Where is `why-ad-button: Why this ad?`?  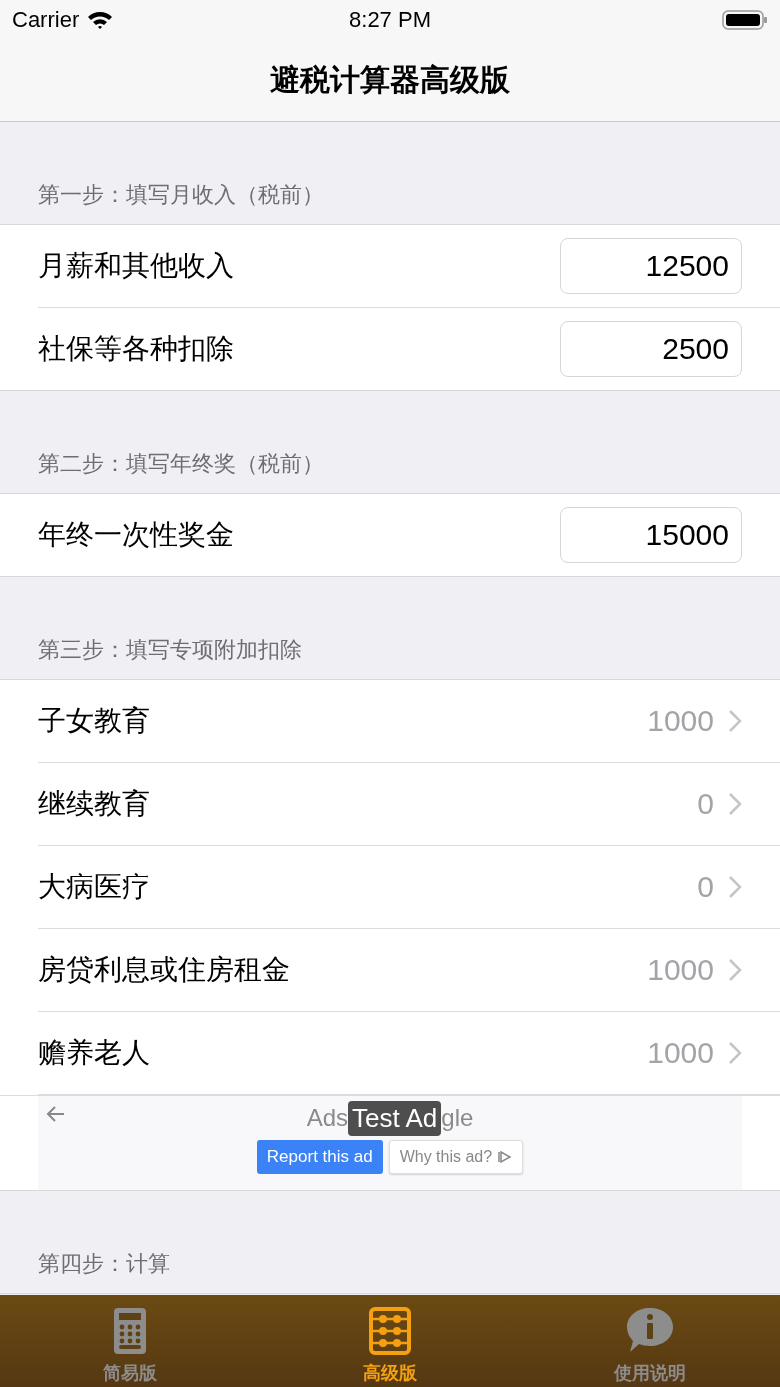 why-ad-button: Why this ad? is located at coordinates (456, 1157).